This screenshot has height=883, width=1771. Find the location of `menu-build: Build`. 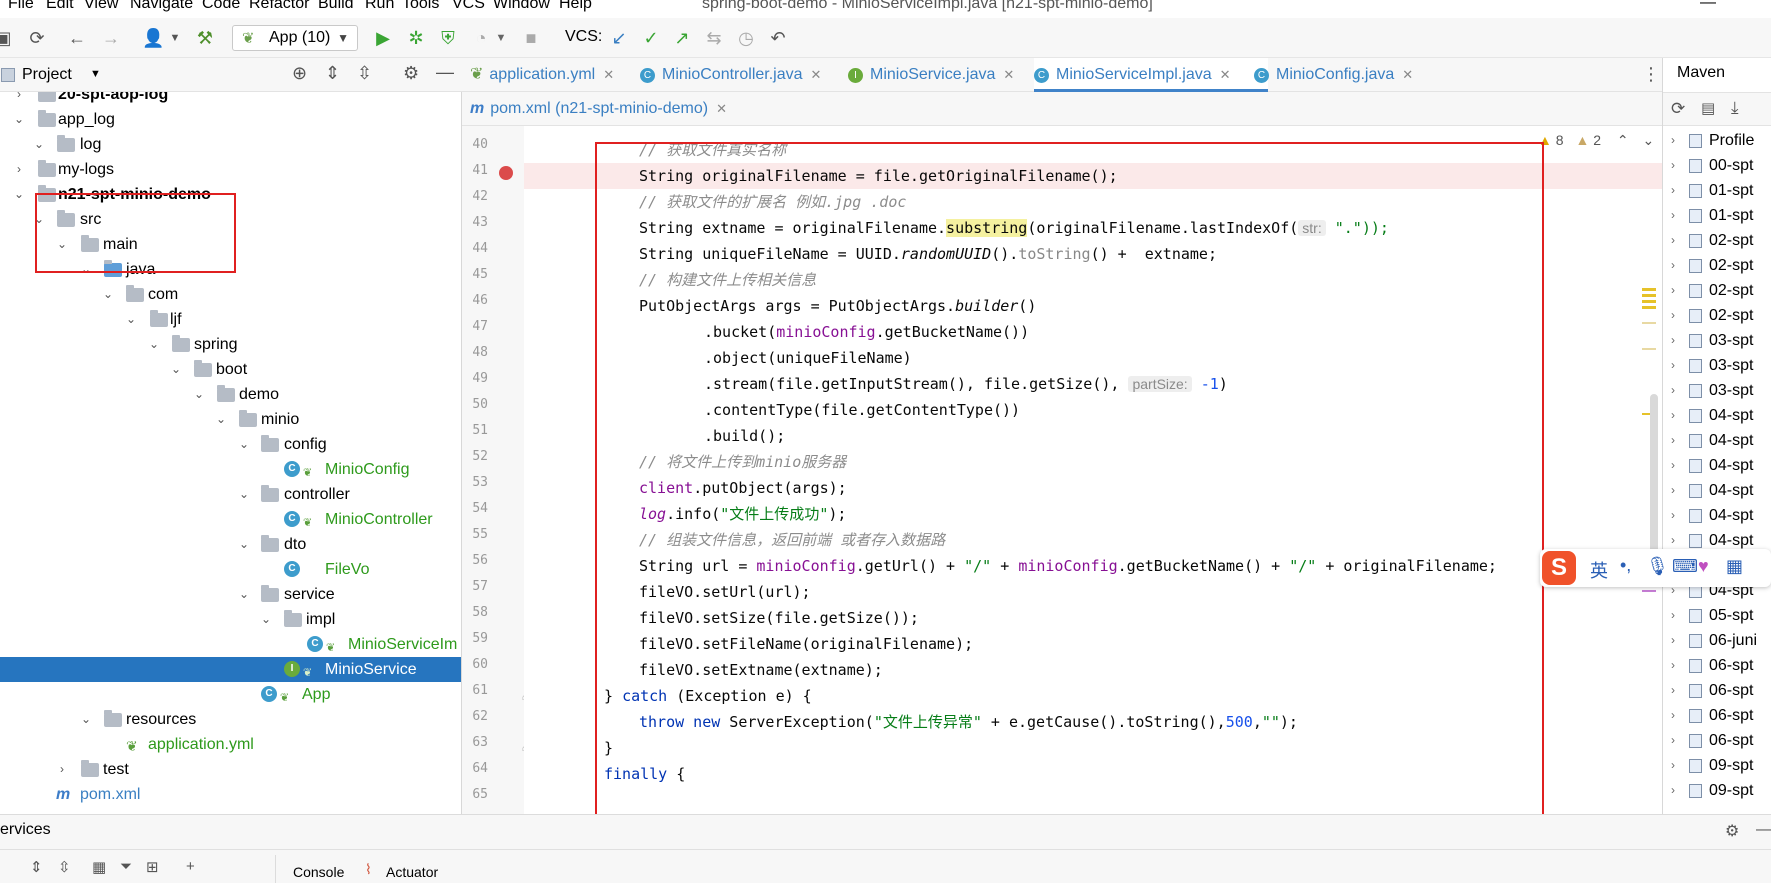

menu-build: Build is located at coordinates (336, 6).